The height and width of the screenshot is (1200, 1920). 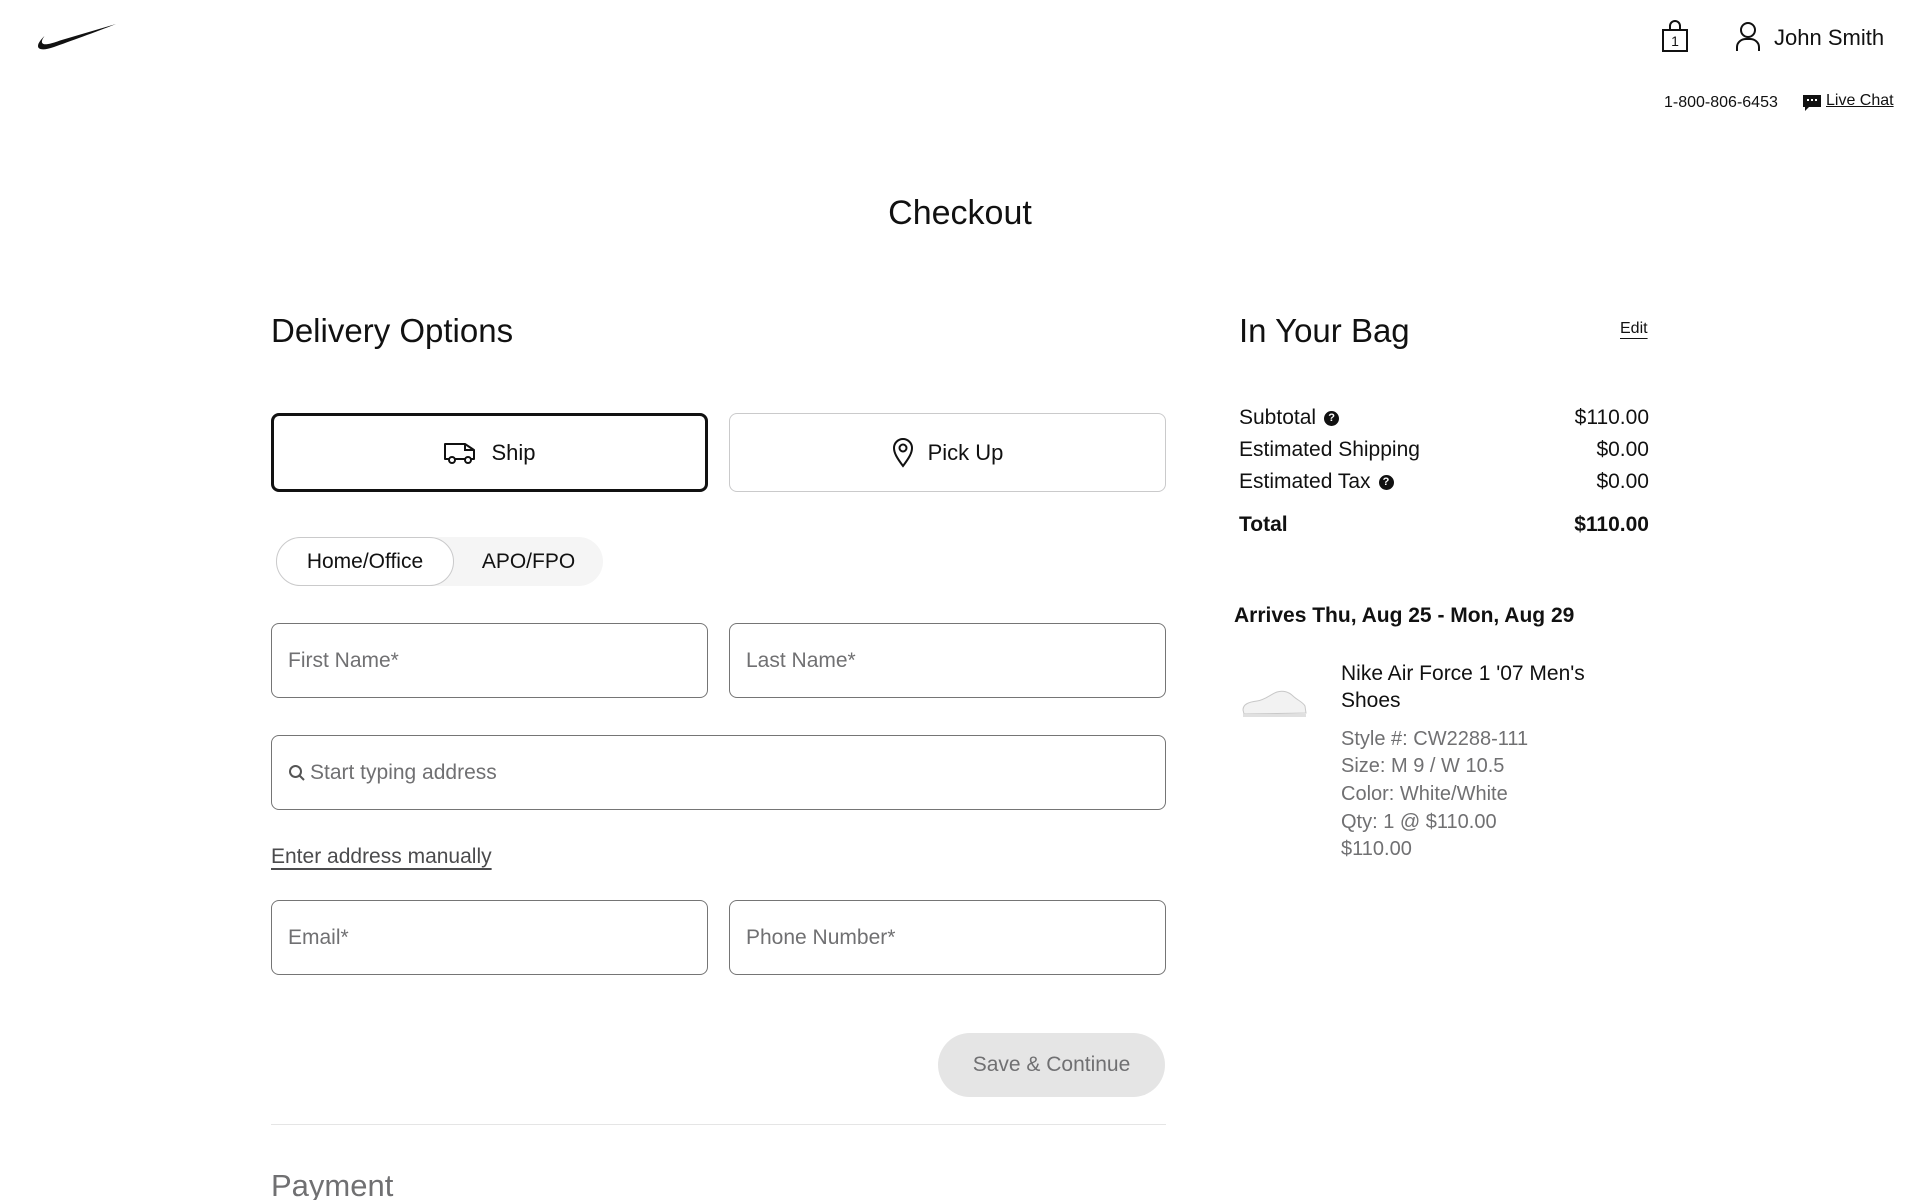 What do you see at coordinates (1444, 450) in the screenshot?
I see `shipping-row: Estimated Shipping $0.00` at bounding box center [1444, 450].